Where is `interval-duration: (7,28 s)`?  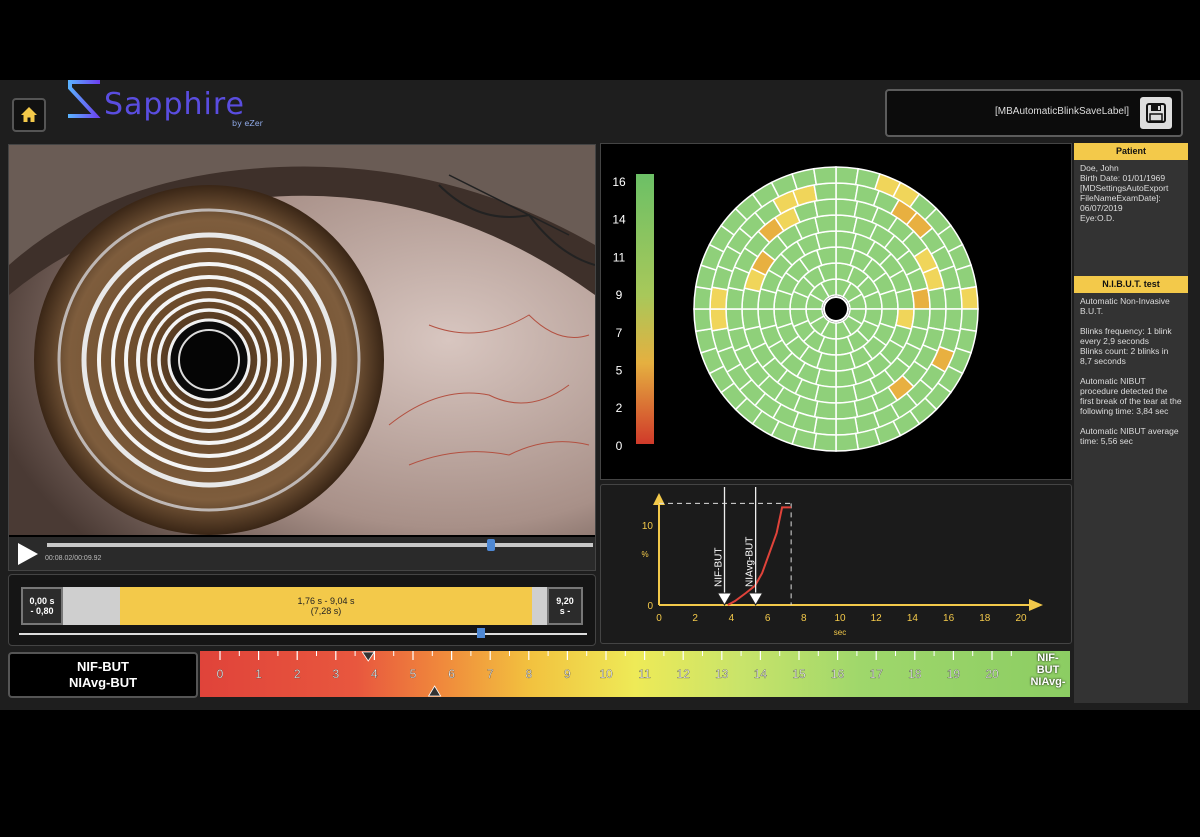 interval-duration: (7,28 s) is located at coordinates (326, 611).